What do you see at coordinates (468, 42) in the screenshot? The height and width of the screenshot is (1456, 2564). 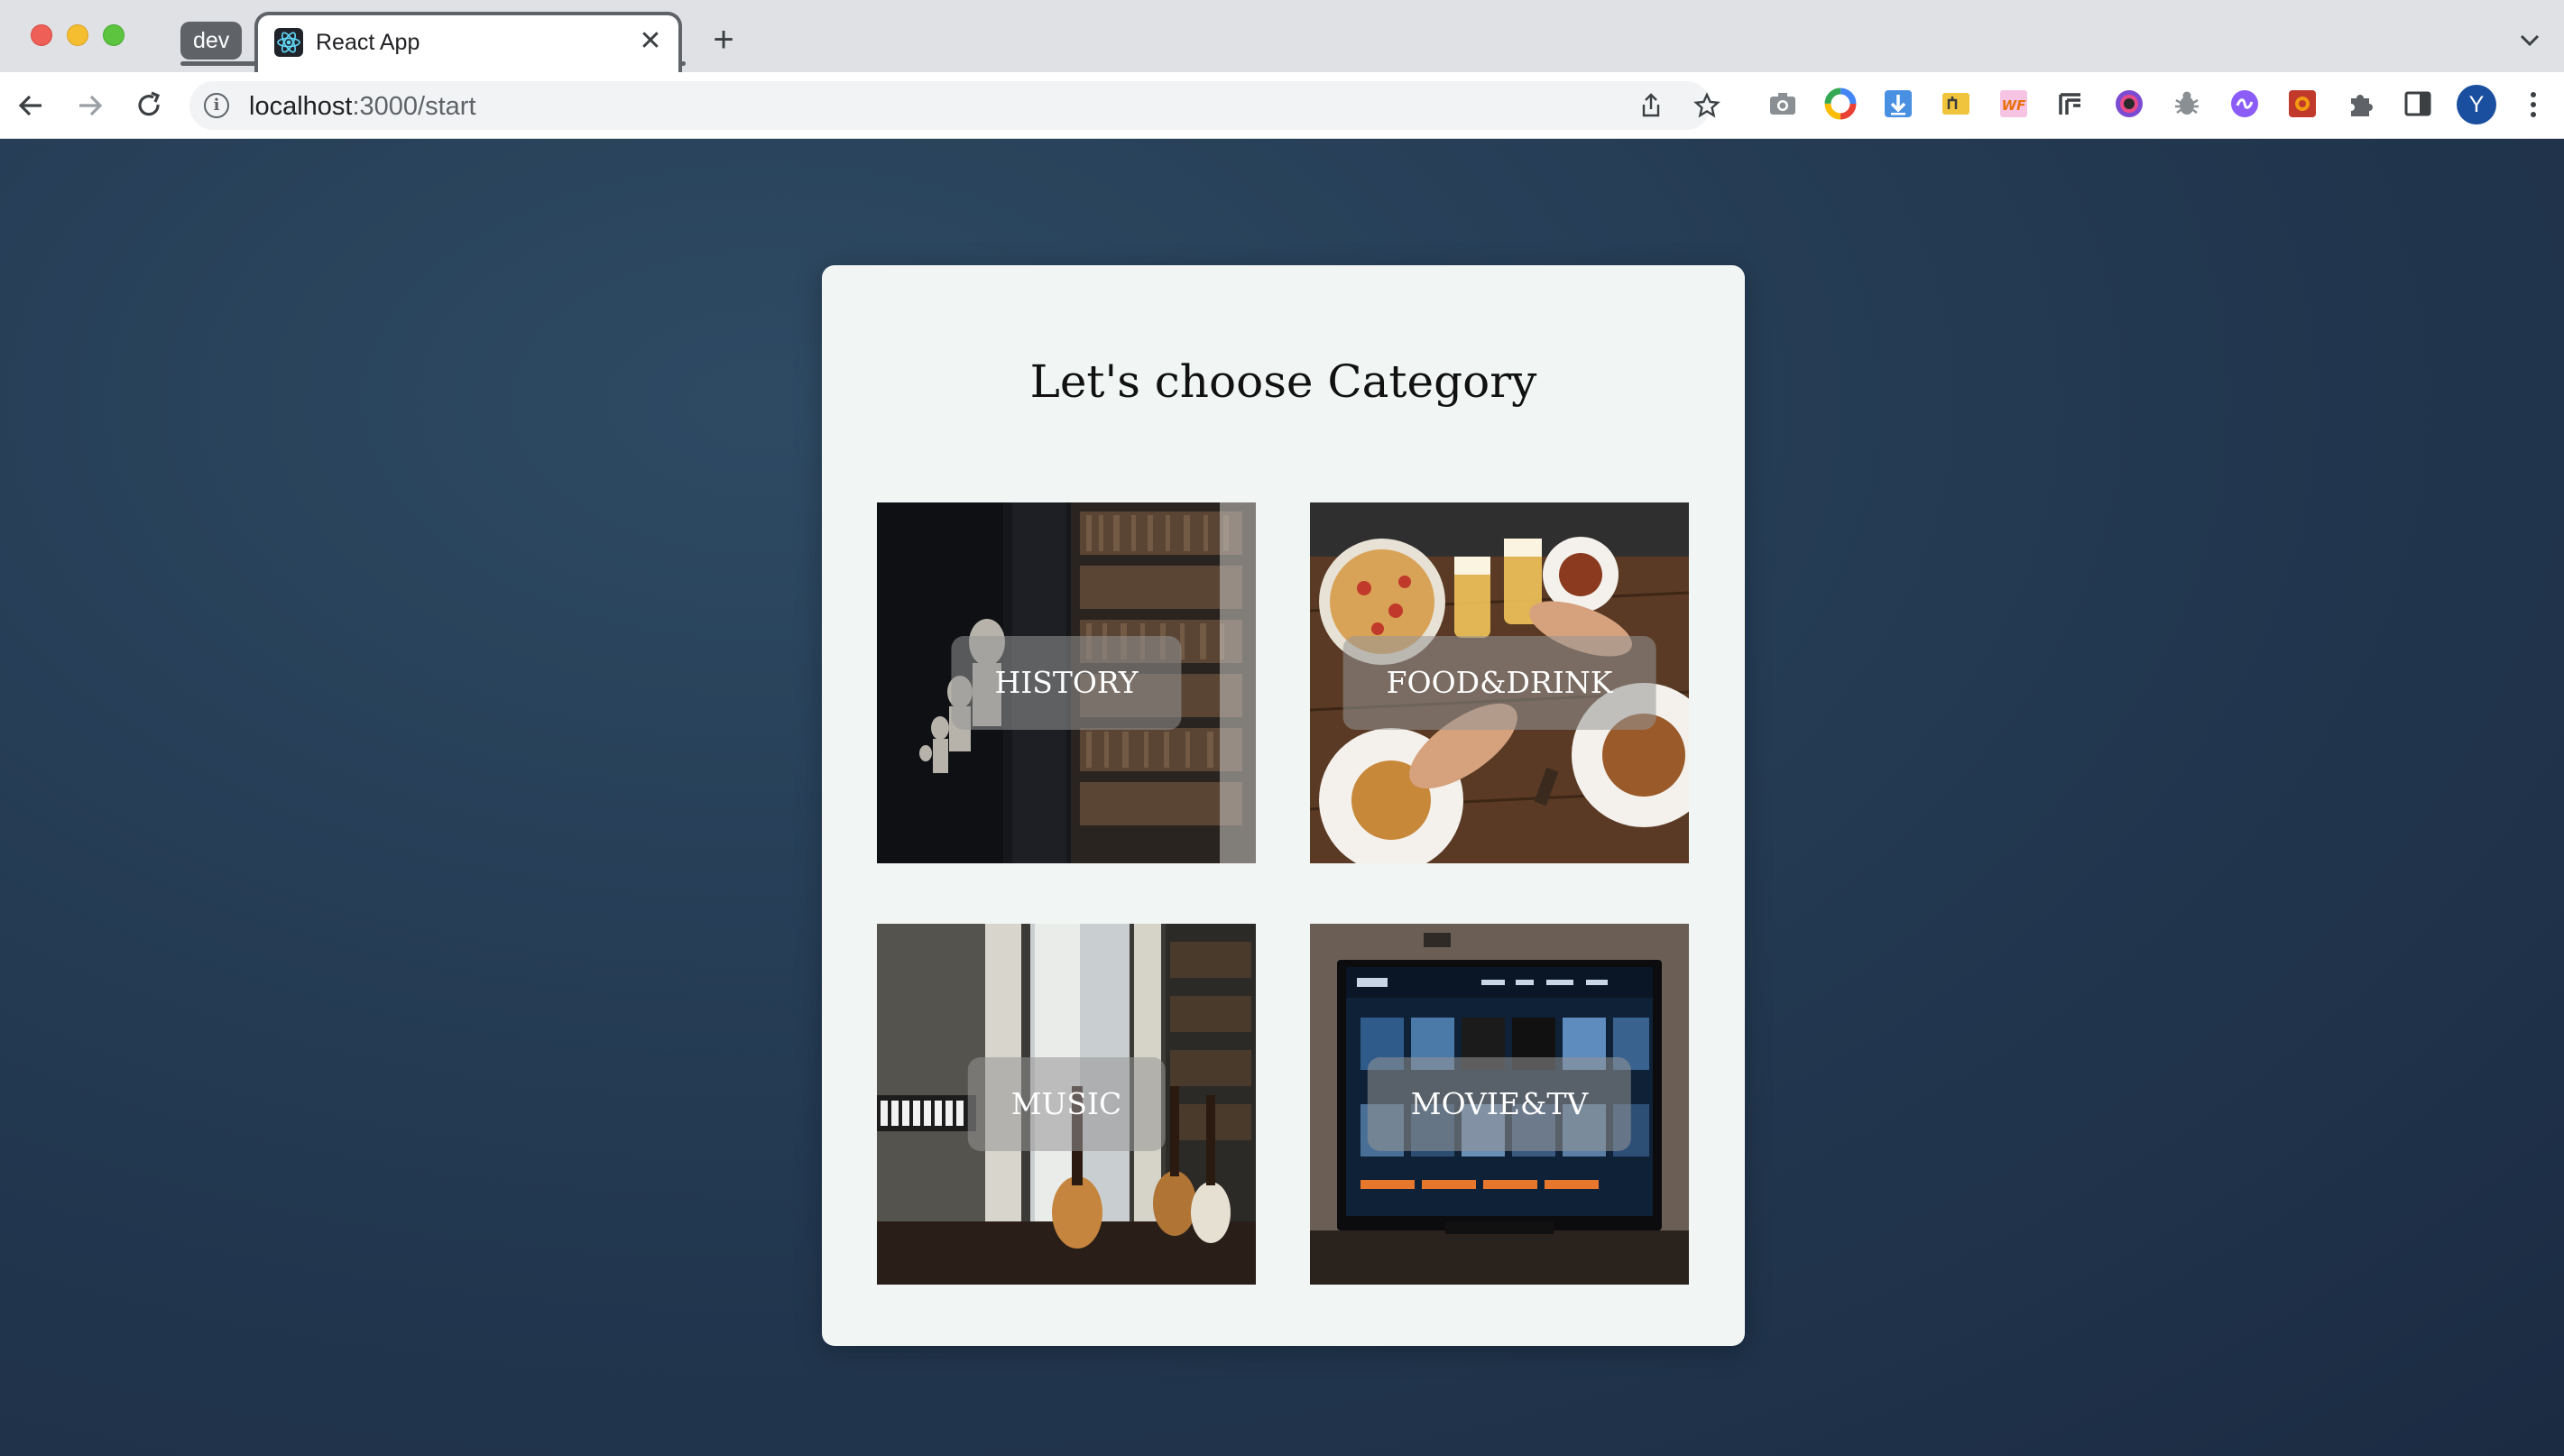 I see `active-tab: React App ✕` at bounding box center [468, 42].